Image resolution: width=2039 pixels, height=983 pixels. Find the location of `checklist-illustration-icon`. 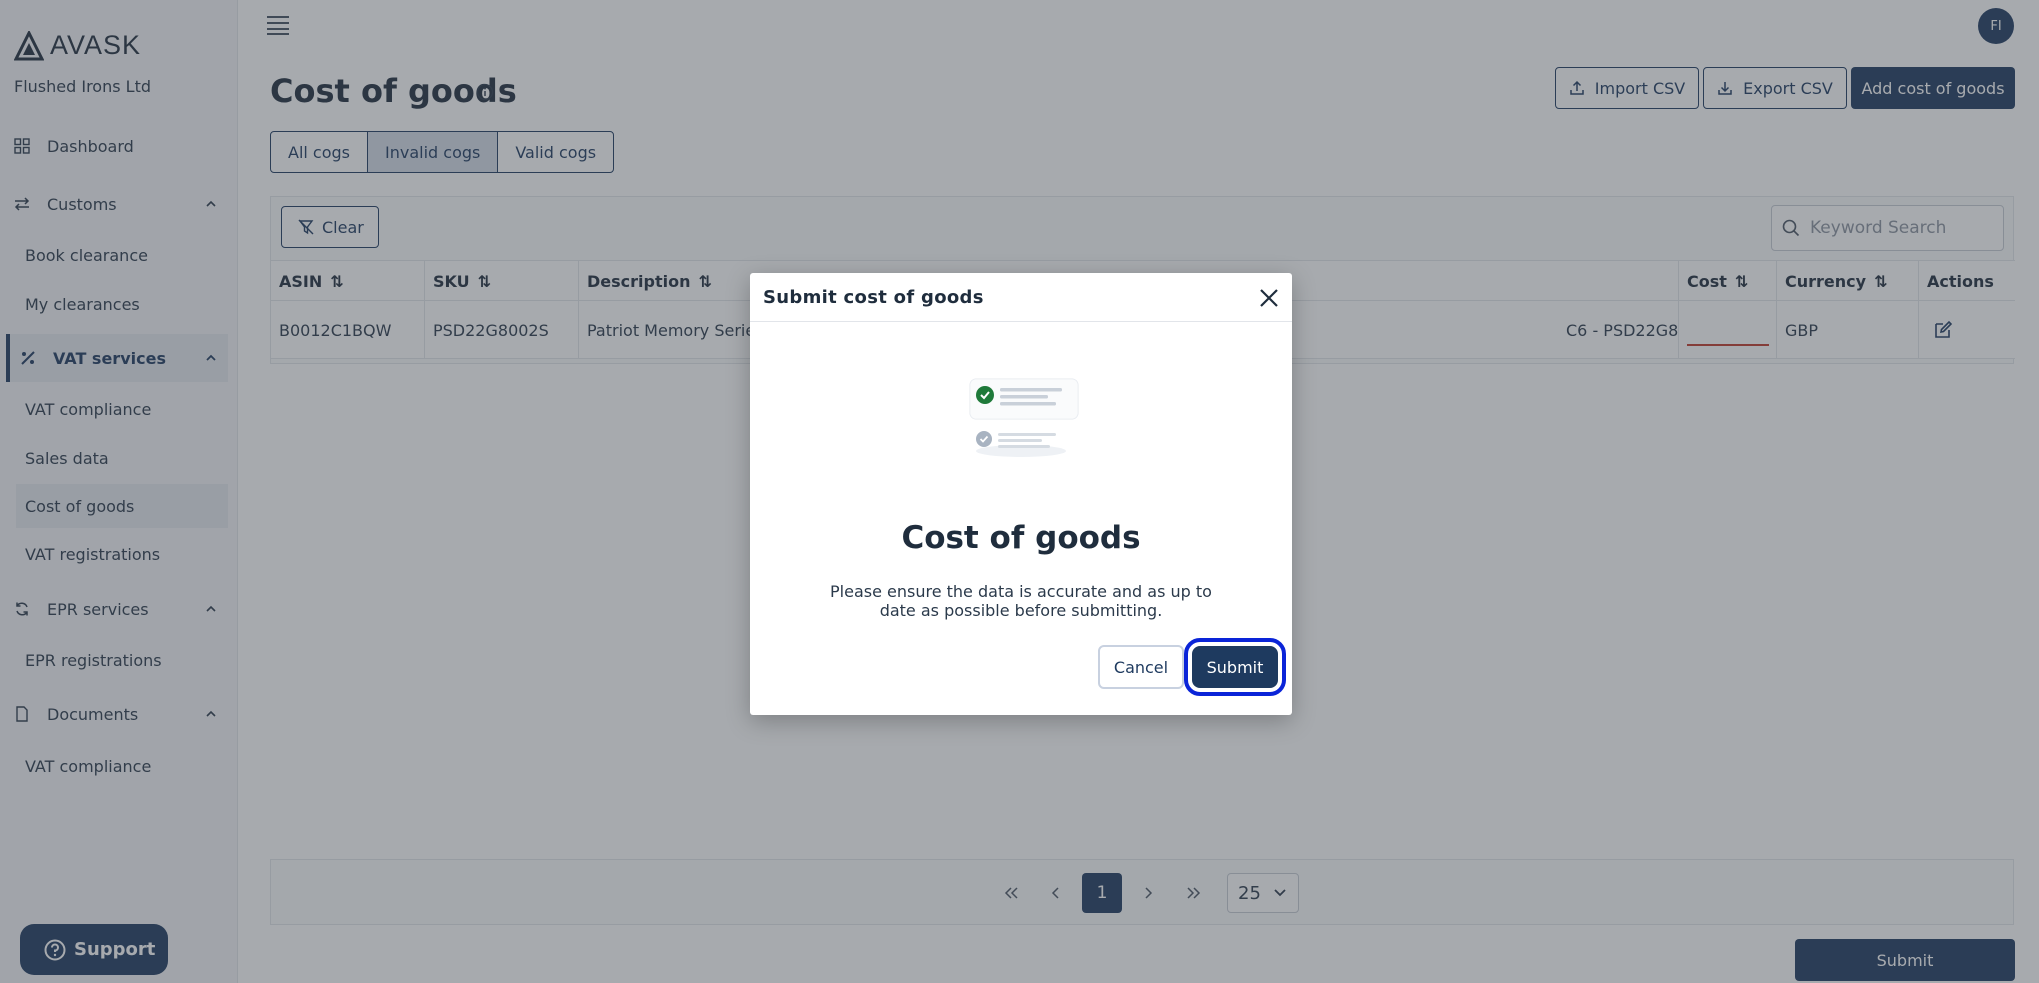

checklist-illustration-icon is located at coordinates (1024, 417).